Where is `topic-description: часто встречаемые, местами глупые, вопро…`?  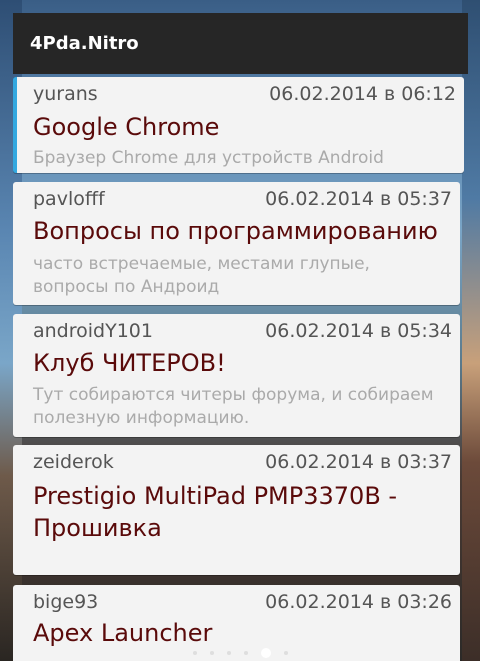 topic-description: часто встречаемые, местами глупые, вопро… is located at coordinates (201, 275).